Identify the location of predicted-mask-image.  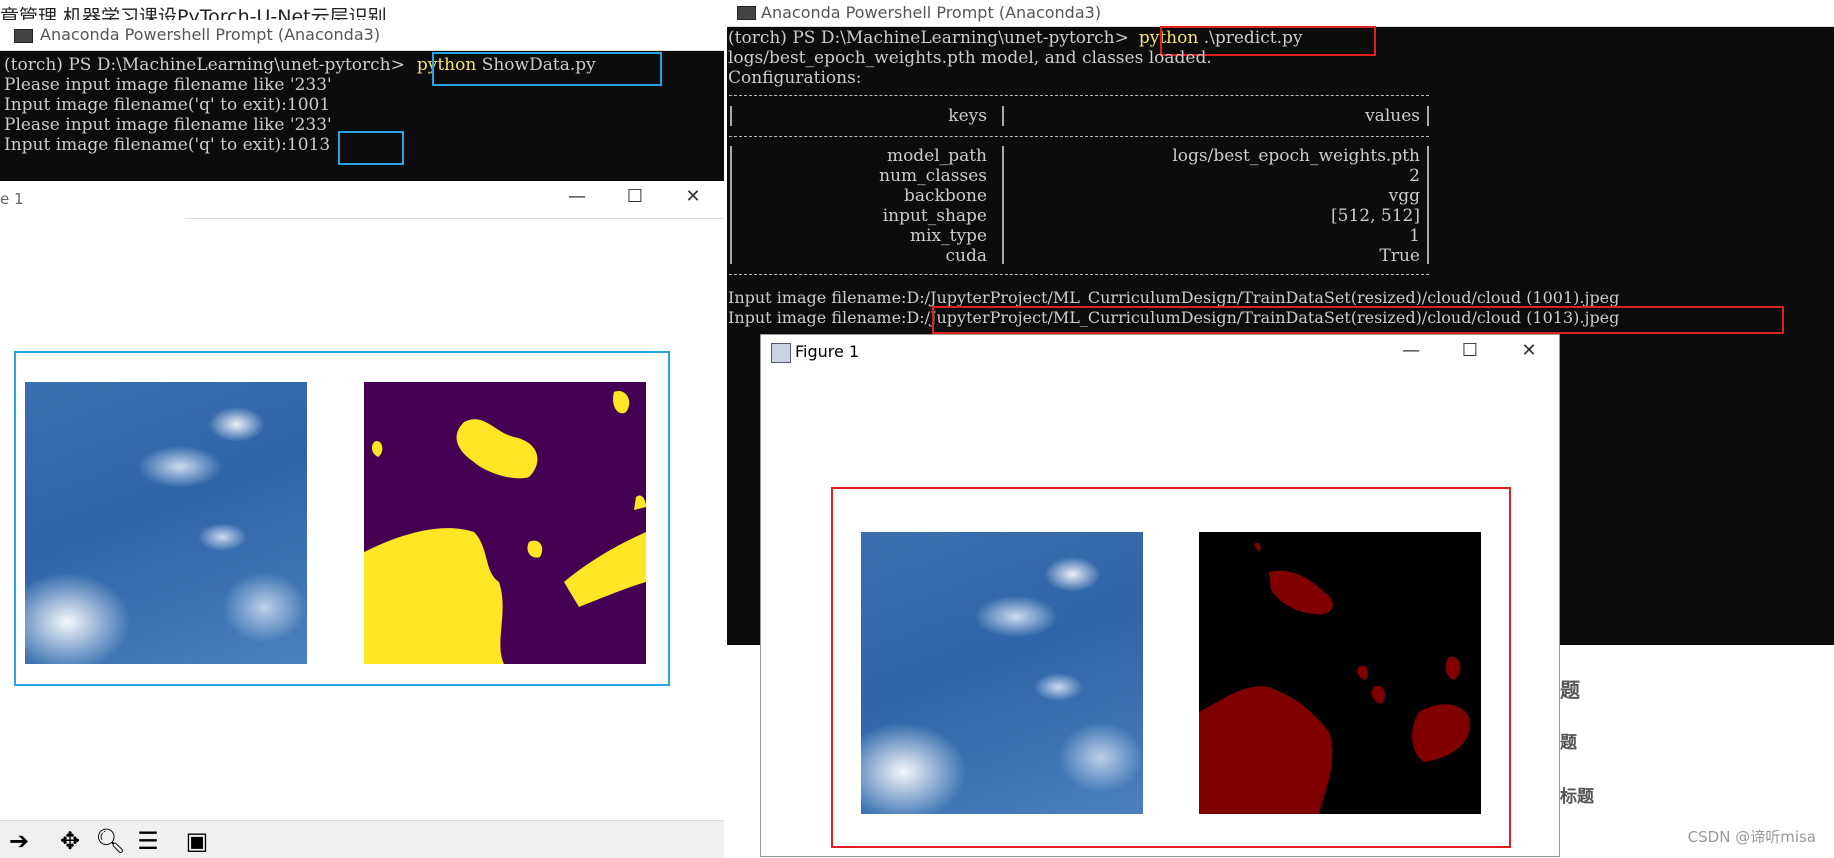
(1340, 673).